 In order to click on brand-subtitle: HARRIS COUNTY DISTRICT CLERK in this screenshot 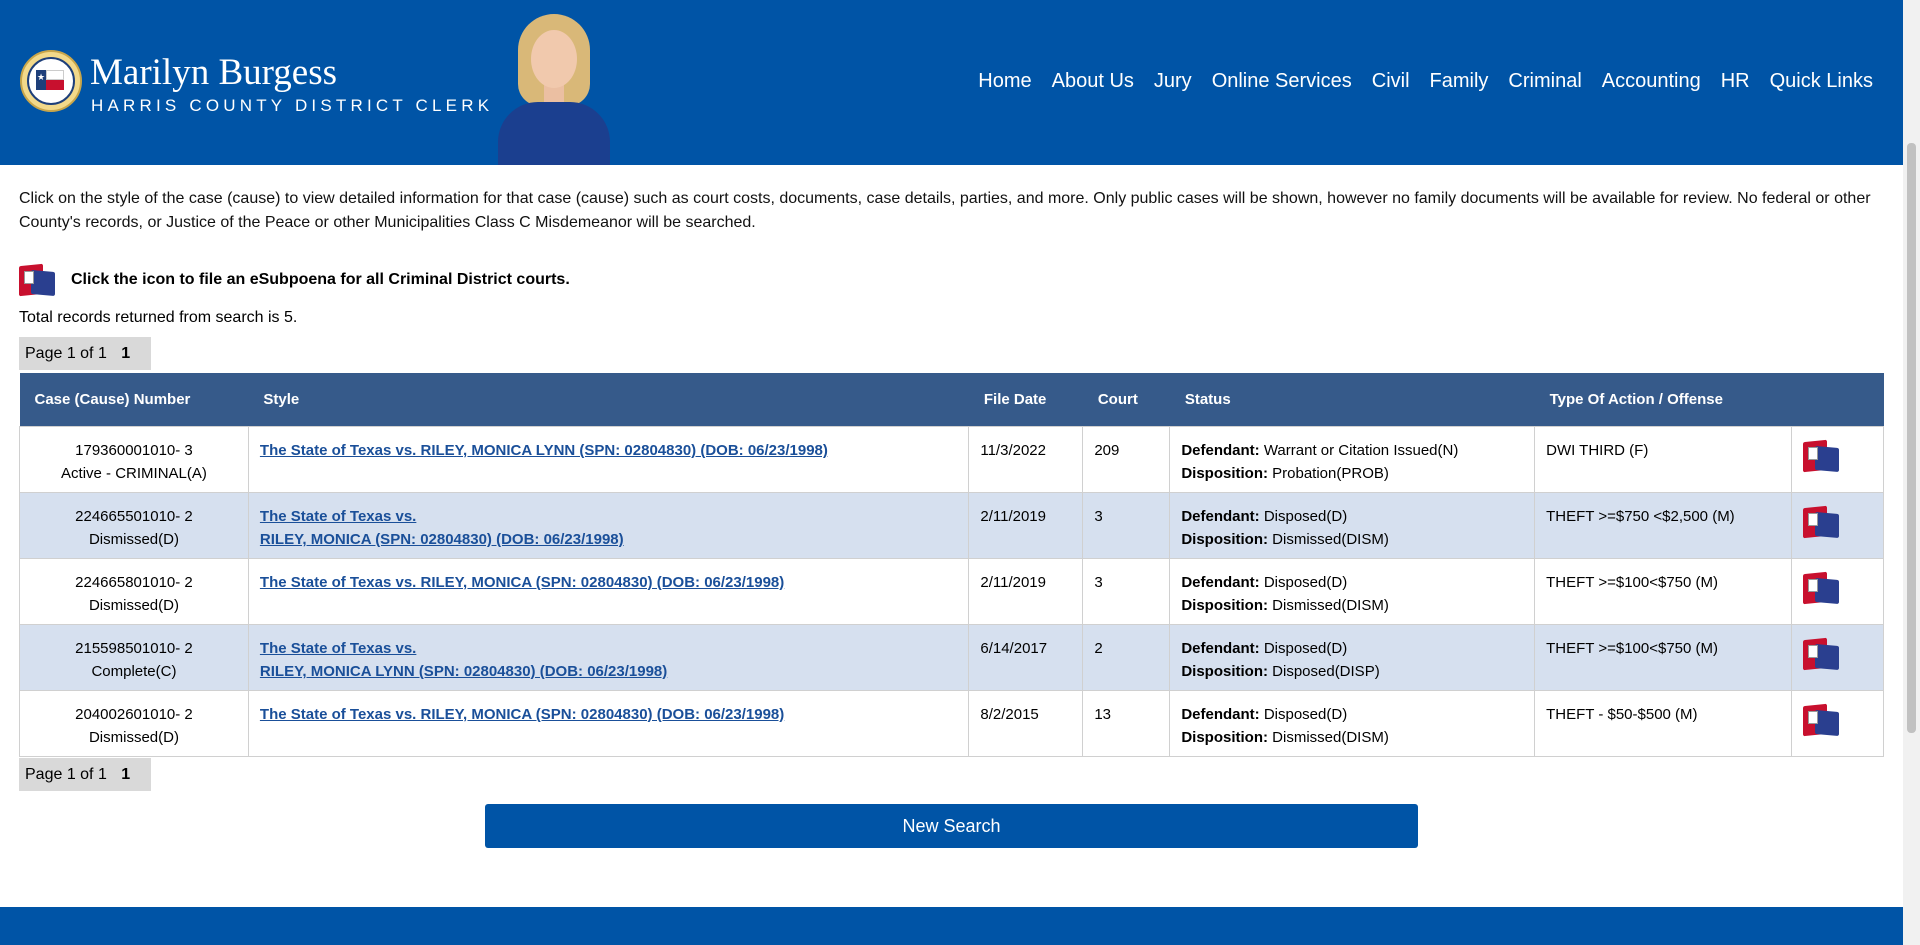, I will do `click(292, 105)`.